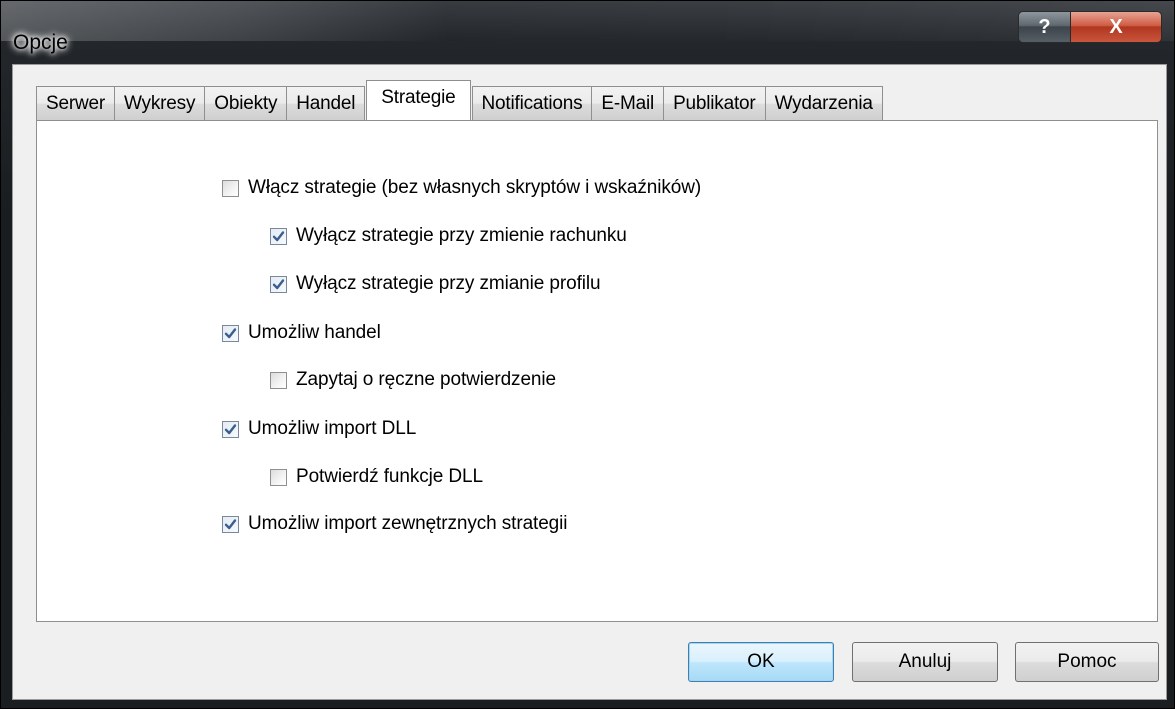 The width and height of the screenshot is (1175, 709). I want to click on question-mark-icon: ?, so click(1044, 26).